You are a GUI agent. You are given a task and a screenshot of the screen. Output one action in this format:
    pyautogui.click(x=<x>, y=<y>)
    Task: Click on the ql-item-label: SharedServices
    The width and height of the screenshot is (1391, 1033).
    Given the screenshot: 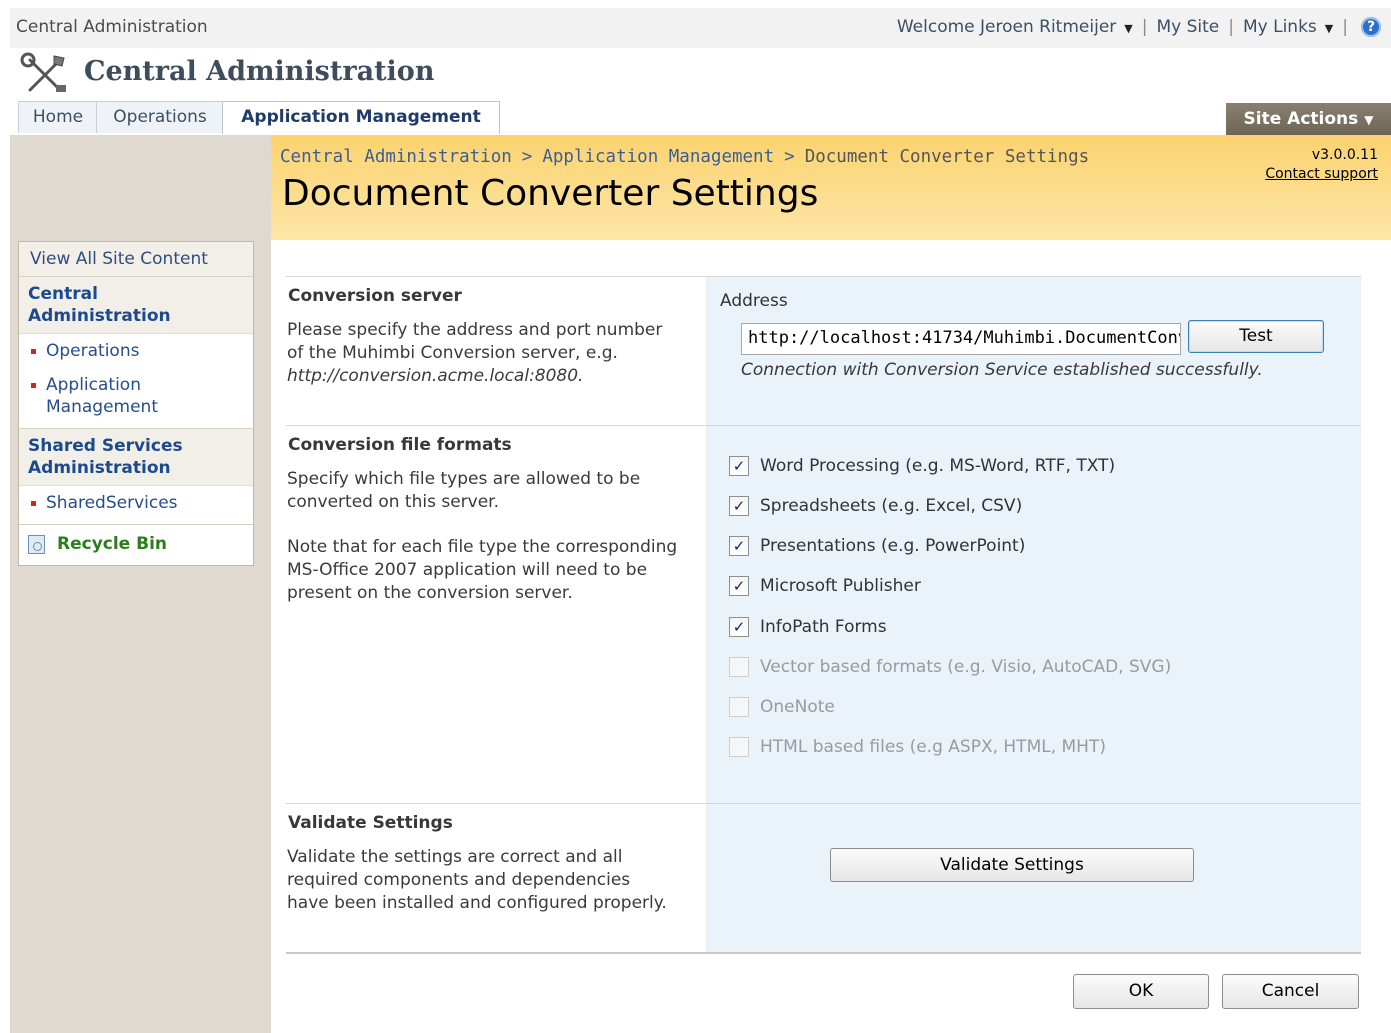 What is the action you would take?
    pyautogui.click(x=112, y=503)
    